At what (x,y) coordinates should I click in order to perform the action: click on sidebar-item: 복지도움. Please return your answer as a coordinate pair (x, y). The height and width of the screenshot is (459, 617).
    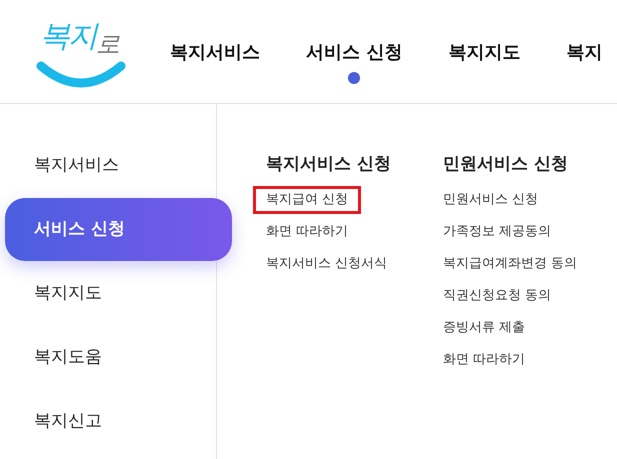
    Looking at the image, I should click on (56, 357).